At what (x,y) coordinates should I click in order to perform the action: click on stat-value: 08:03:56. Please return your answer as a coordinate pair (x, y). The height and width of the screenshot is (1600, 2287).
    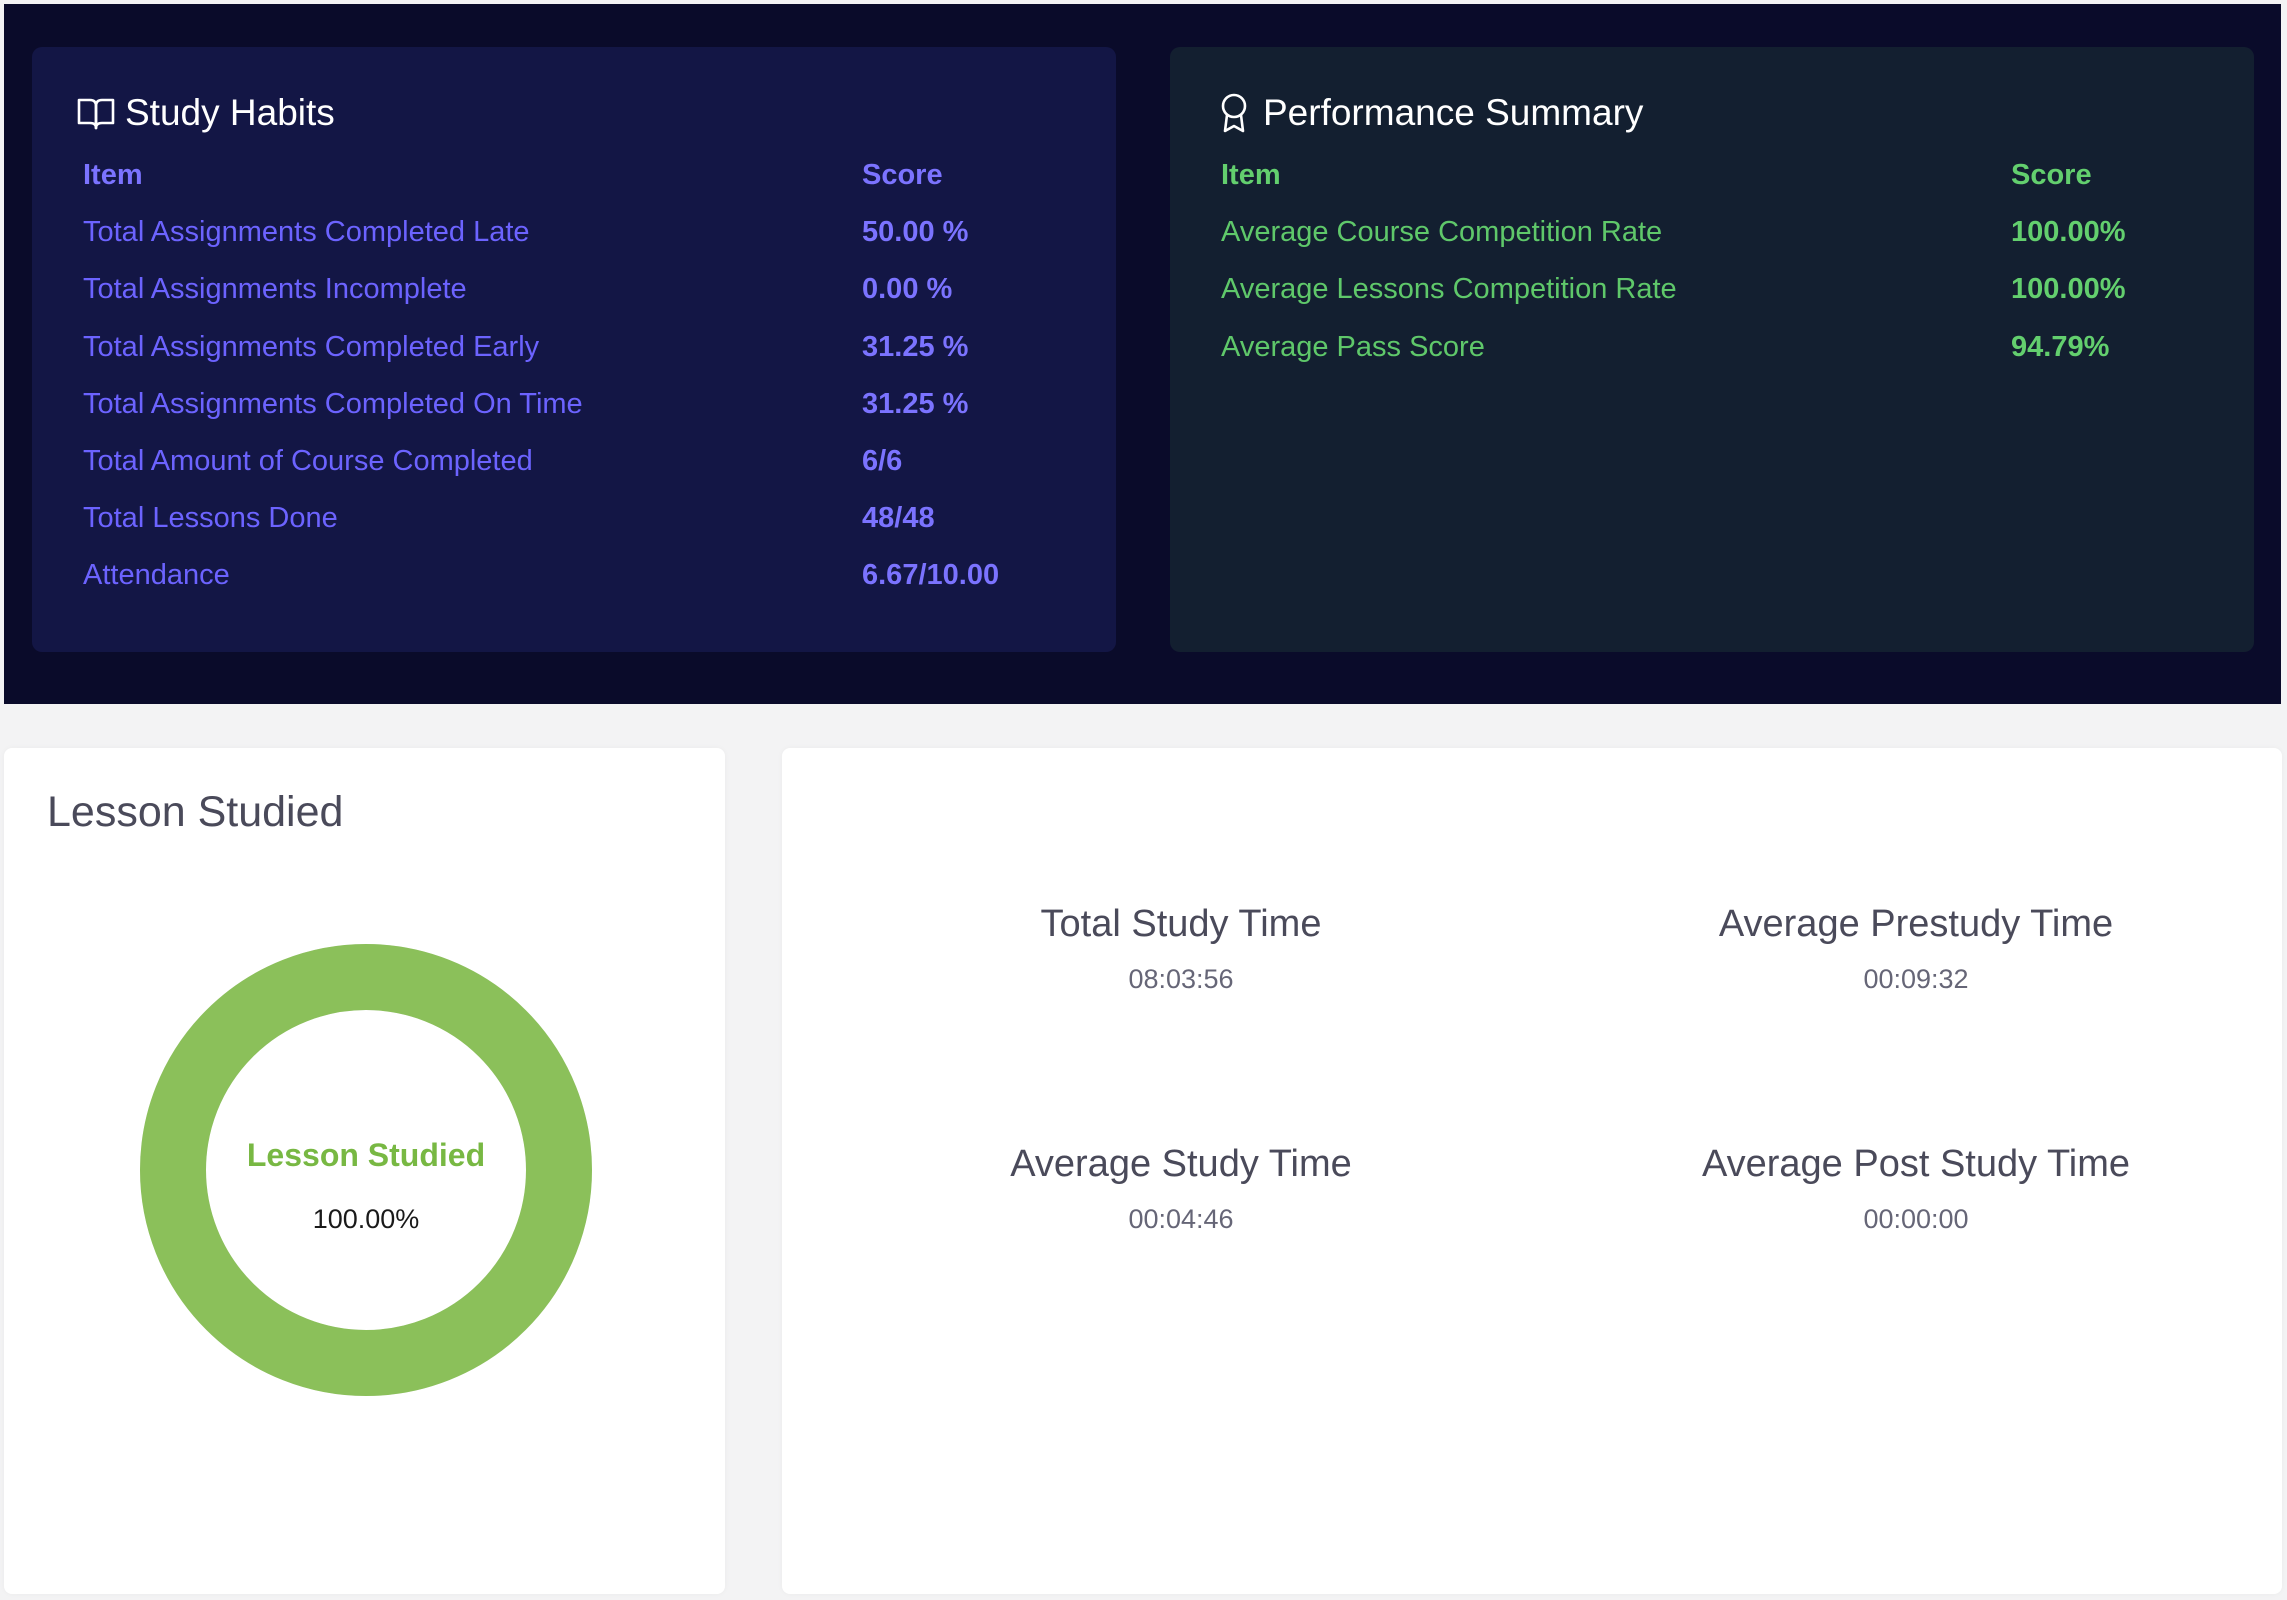
    Looking at the image, I should click on (1181, 979).